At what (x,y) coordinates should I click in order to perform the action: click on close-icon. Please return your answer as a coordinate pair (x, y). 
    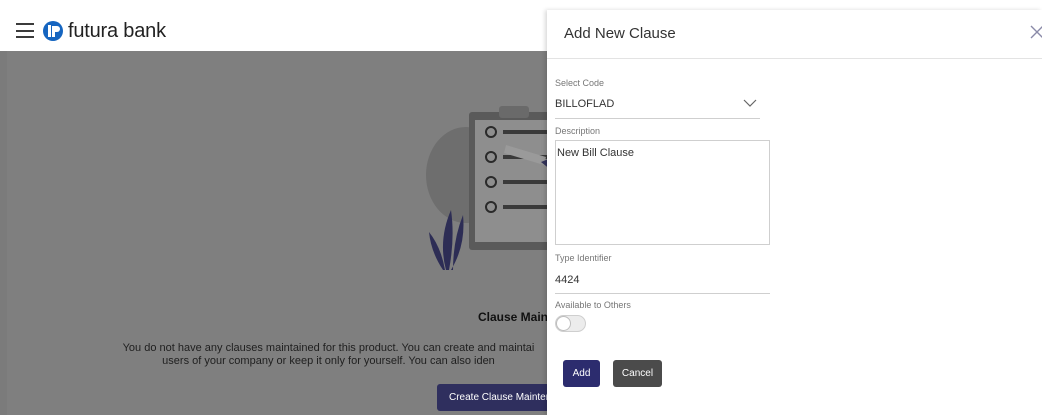
    Looking at the image, I should click on (1036, 32).